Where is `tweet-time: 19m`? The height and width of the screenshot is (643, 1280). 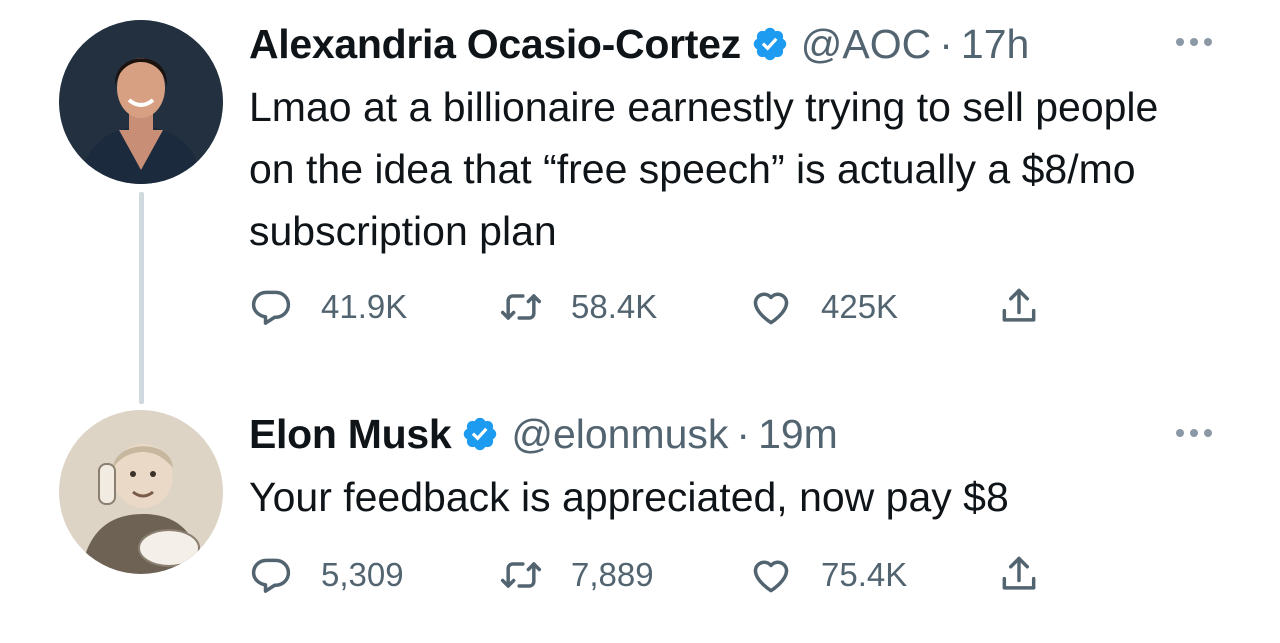 tweet-time: 19m is located at coordinates (798, 434).